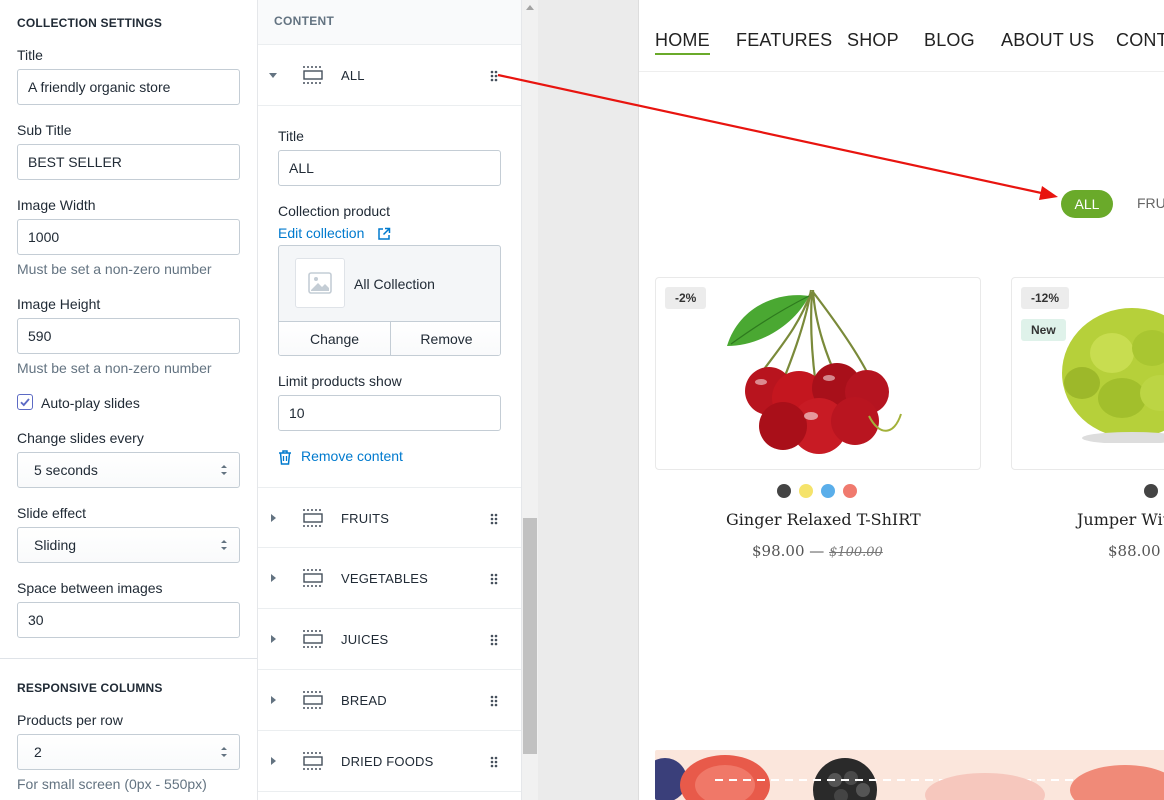  What do you see at coordinates (365, 518) in the screenshot?
I see `block-name: FRUITS` at bounding box center [365, 518].